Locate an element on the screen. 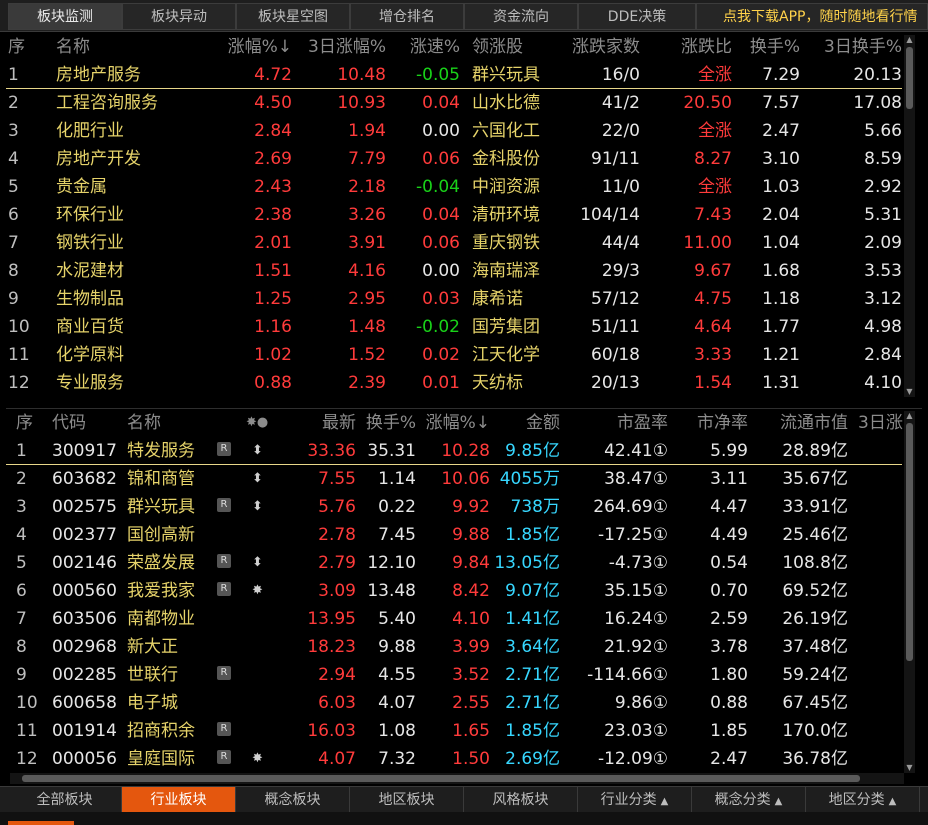 The image size is (928, 825). col-updown-count: 涨跌家数 is located at coordinates (593, 47).